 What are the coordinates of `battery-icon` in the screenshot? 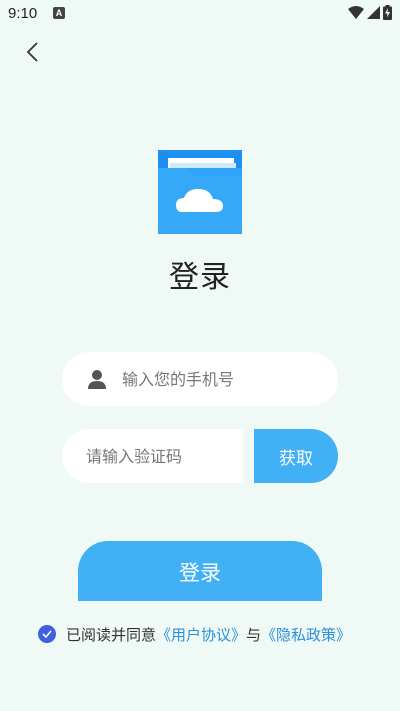 It's located at (387, 14).